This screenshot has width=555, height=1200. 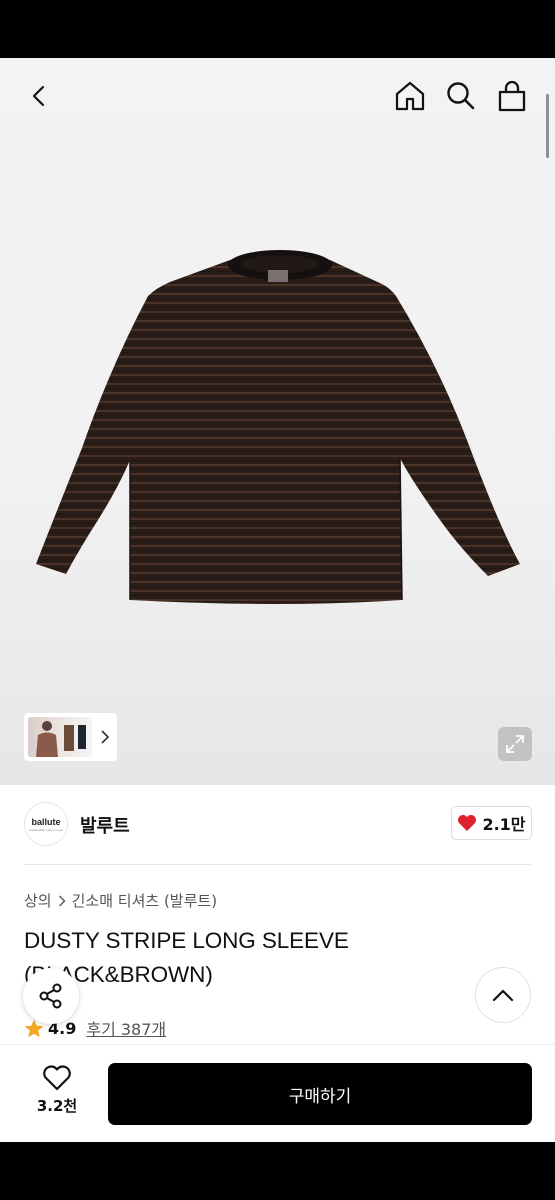 I want to click on home-button, so click(x=410, y=96).